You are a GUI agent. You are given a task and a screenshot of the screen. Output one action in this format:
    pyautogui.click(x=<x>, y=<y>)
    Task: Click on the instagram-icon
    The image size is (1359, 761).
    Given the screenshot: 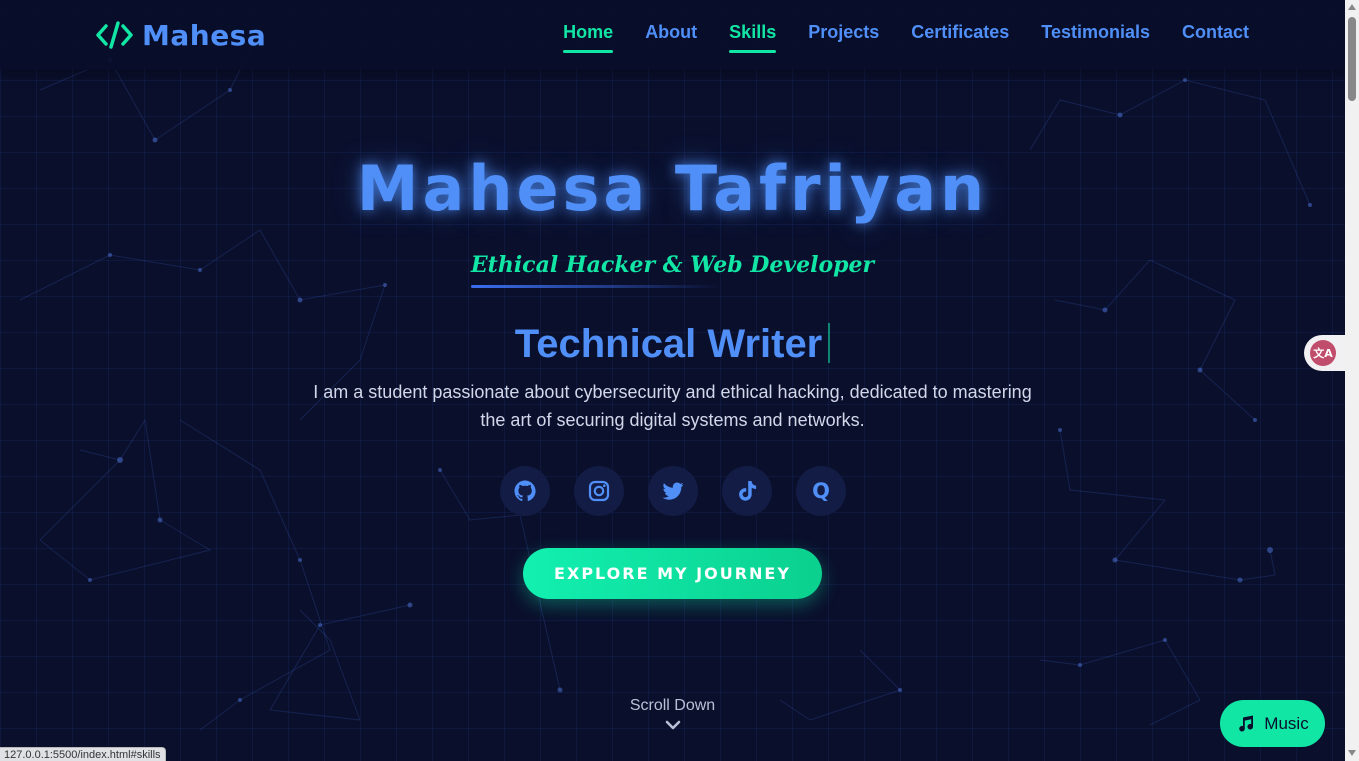 What is the action you would take?
    pyautogui.click(x=599, y=491)
    